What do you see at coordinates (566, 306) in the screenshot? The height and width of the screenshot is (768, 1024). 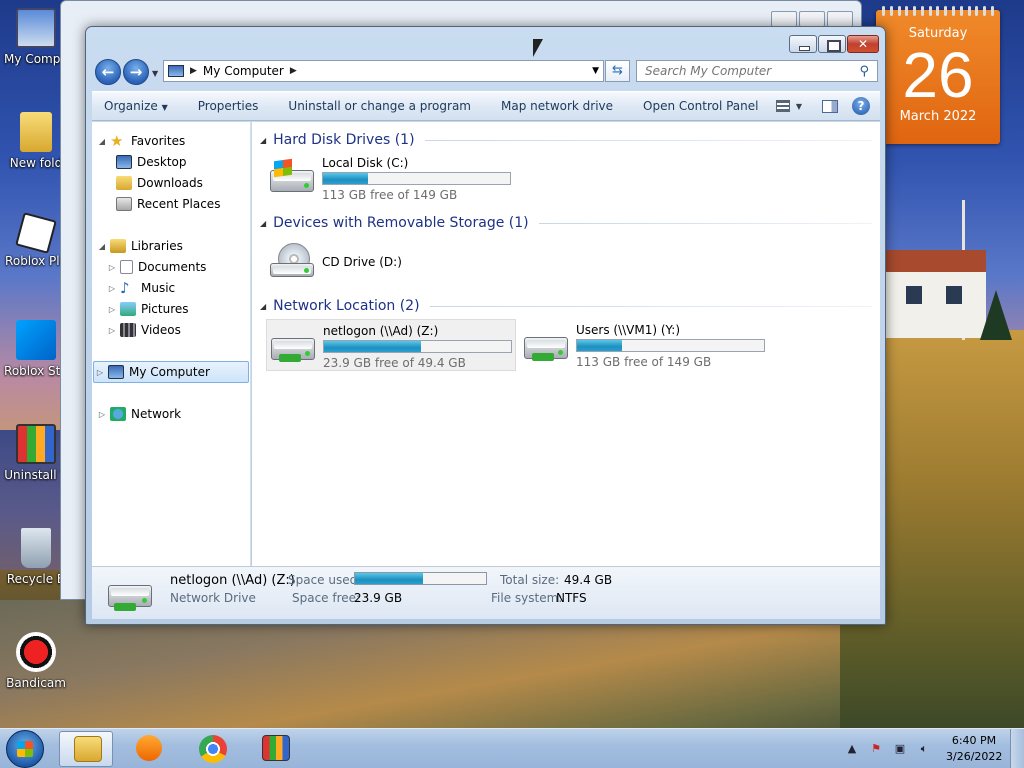 I see `group-header-network-location: ◢ Network Location (2)` at bounding box center [566, 306].